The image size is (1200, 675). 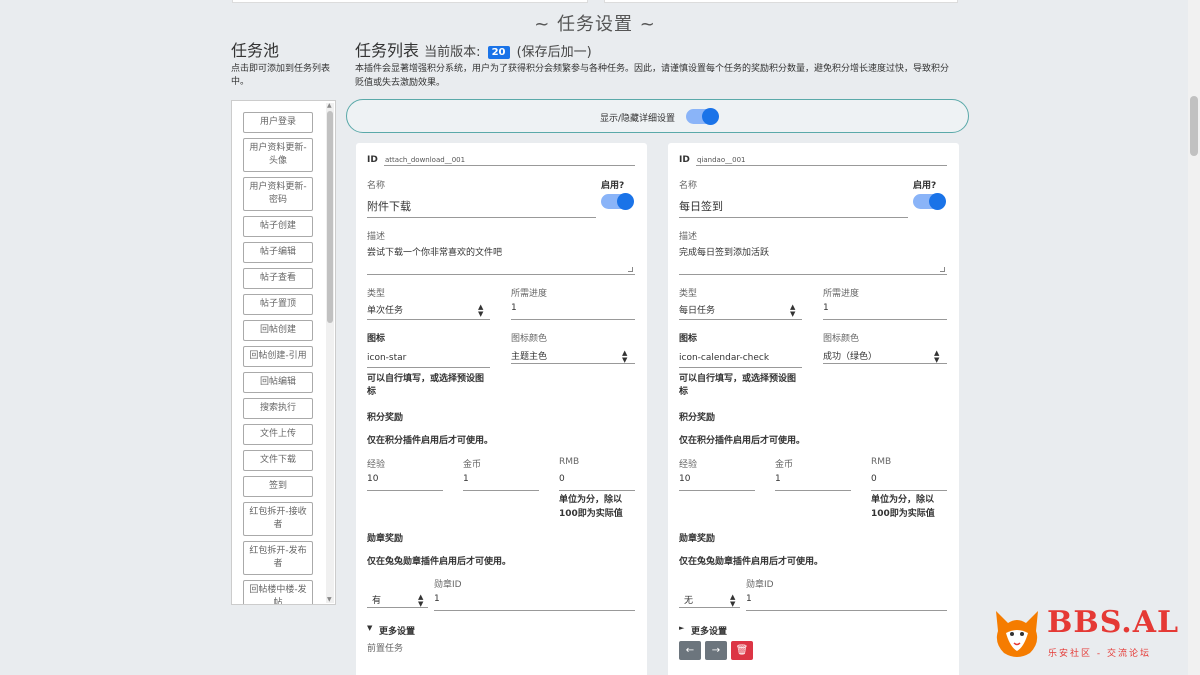 What do you see at coordinates (278, 155) in the screenshot?
I see `pool-item: 用户资料更新-头像` at bounding box center [278, 155].